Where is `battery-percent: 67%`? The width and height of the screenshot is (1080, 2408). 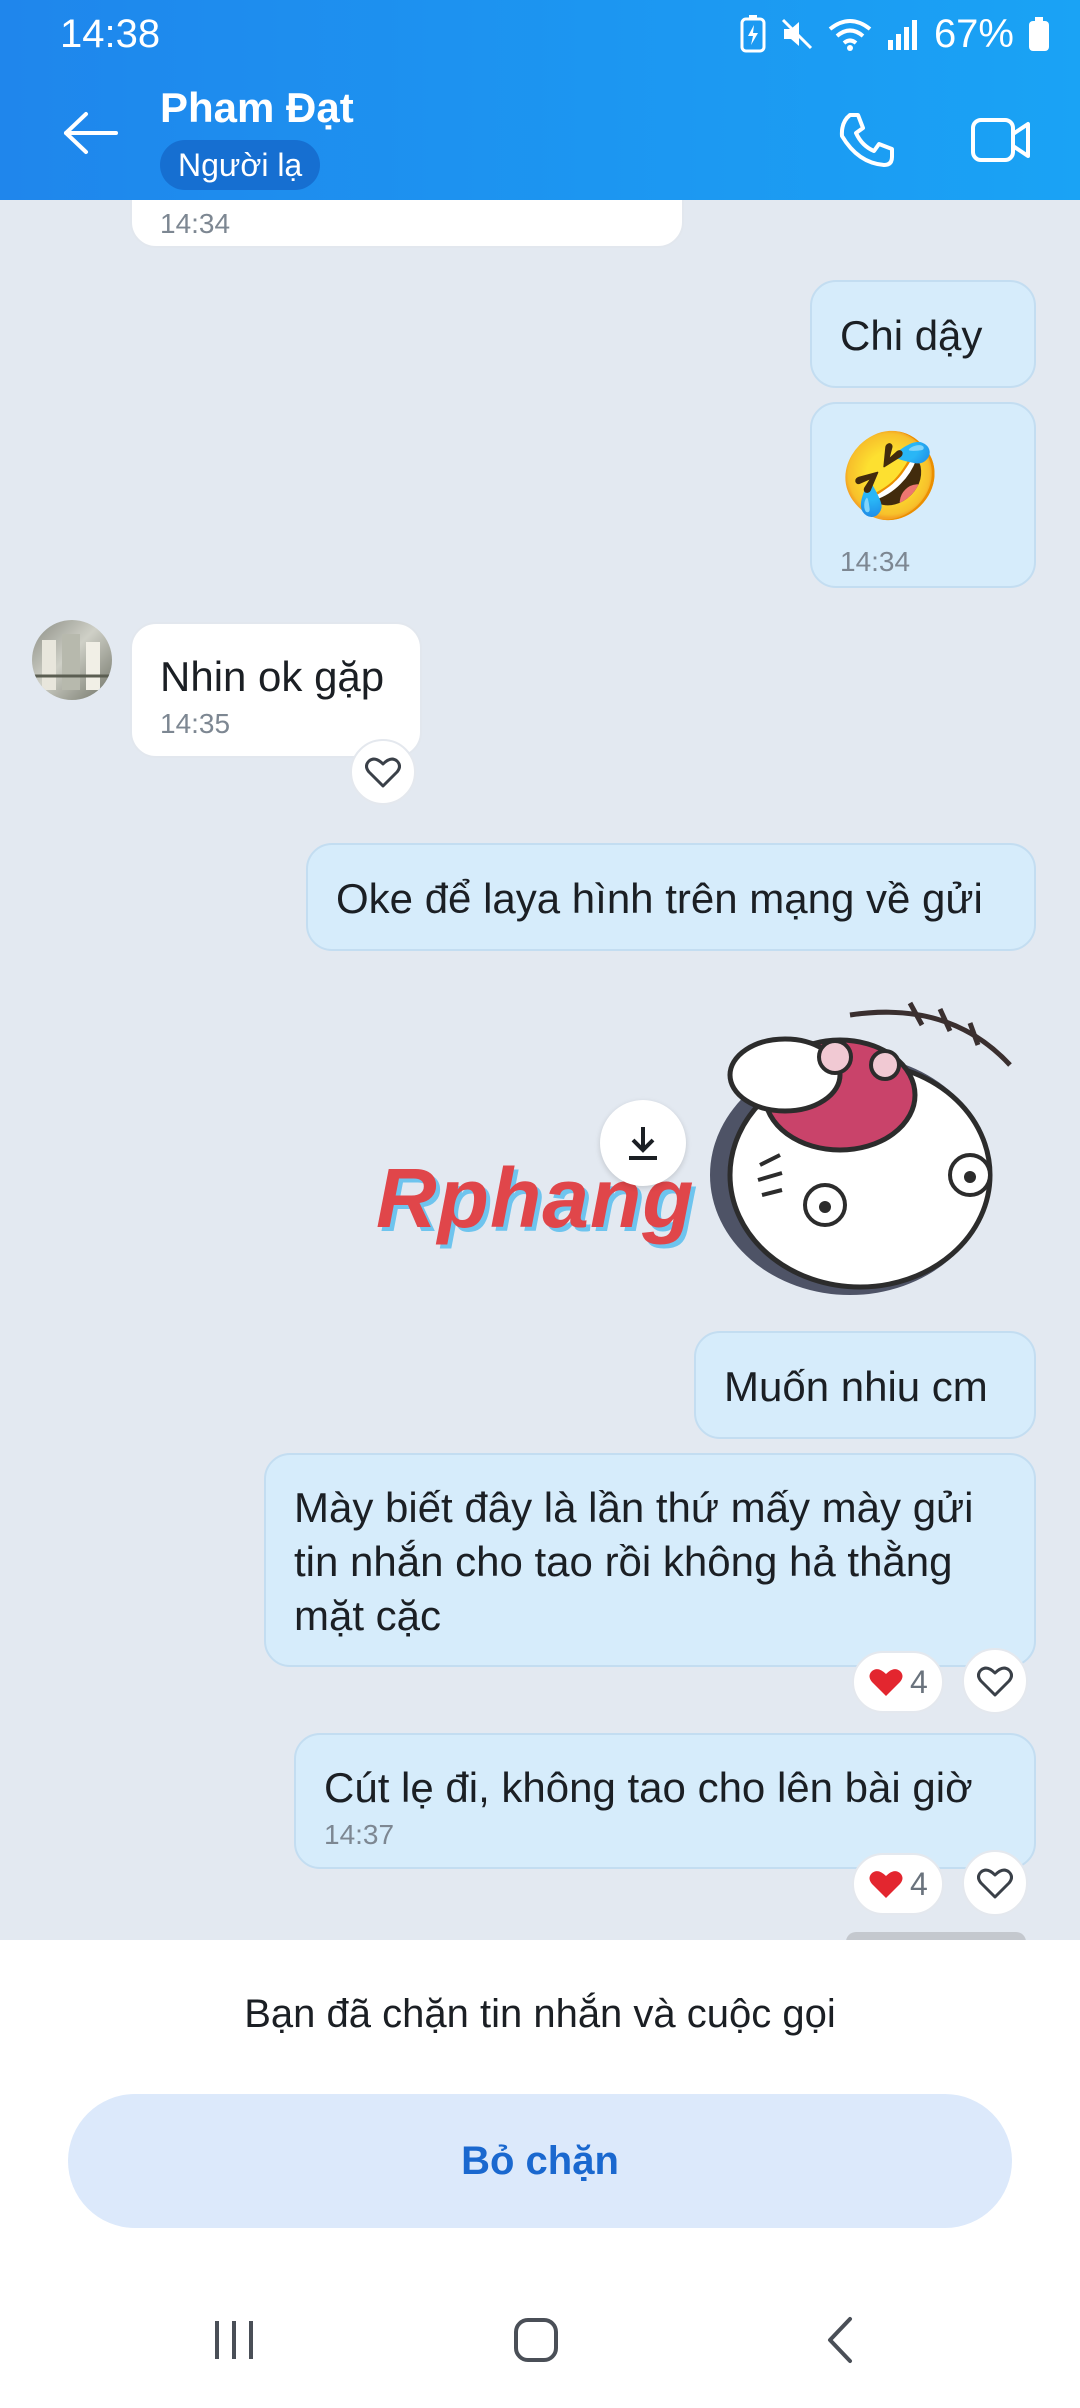 battery-percent: 67% is located at coordinates (973, 33).